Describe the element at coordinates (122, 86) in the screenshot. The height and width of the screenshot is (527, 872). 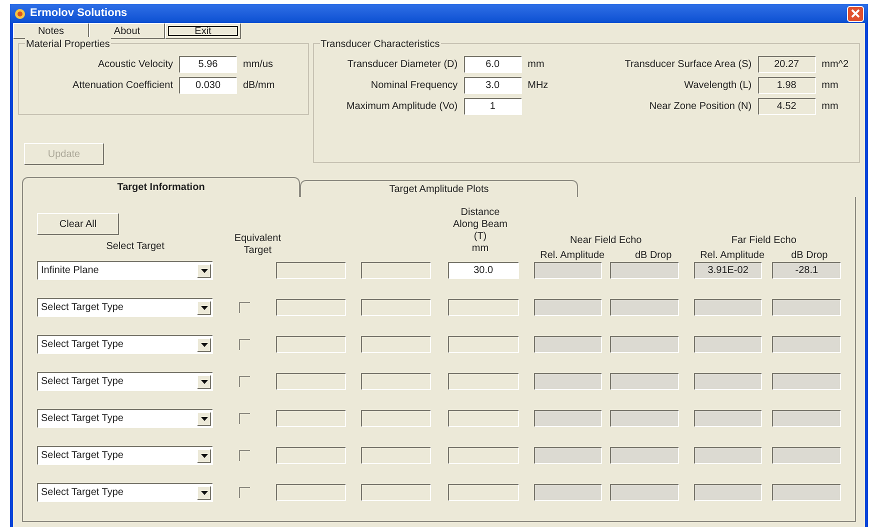
I see `field-label: Attenuation Coefficient` at that location.